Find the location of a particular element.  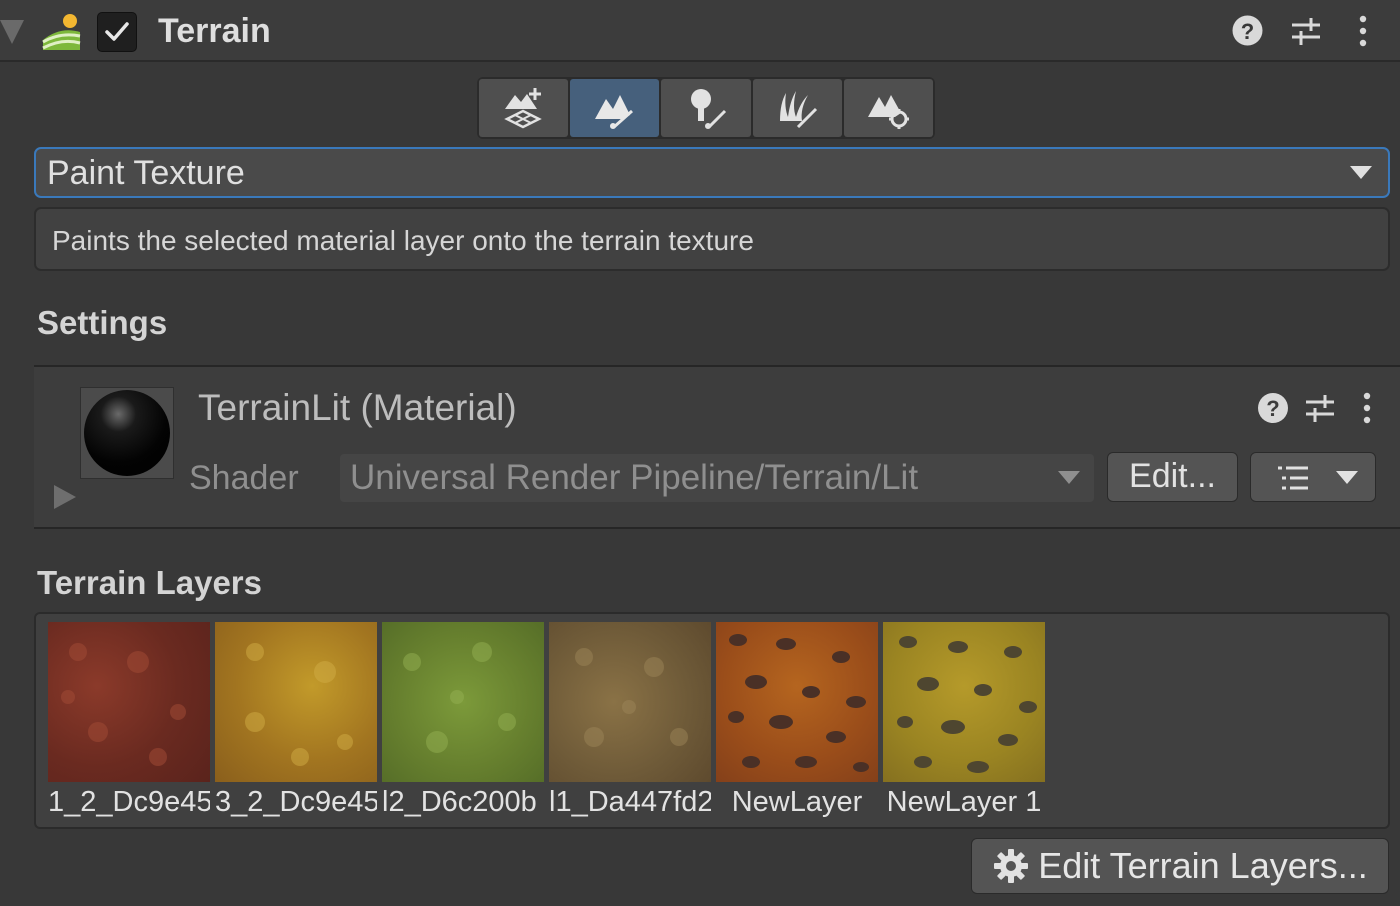

tab-create-neighbor-terrains is located at coordinates (524, 108).